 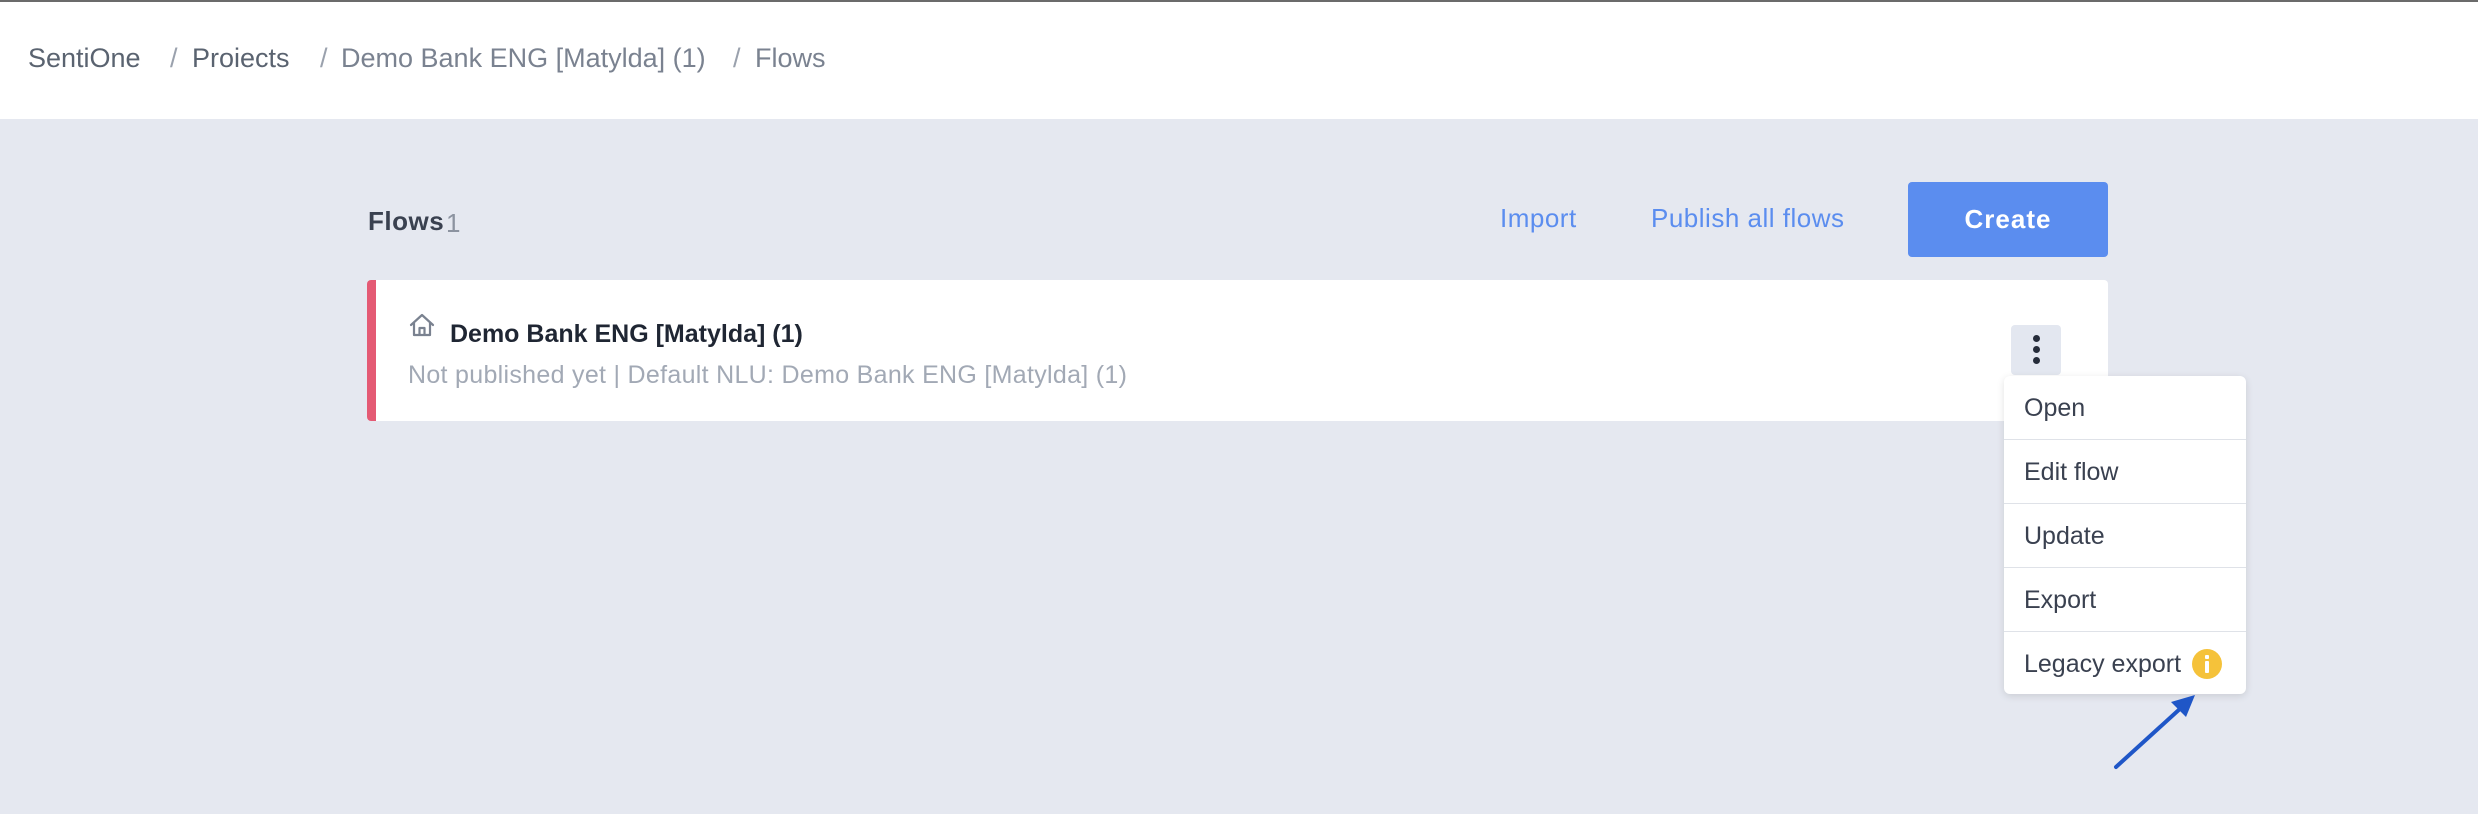 I want to click on home-icon, so click(x=422, y=325).